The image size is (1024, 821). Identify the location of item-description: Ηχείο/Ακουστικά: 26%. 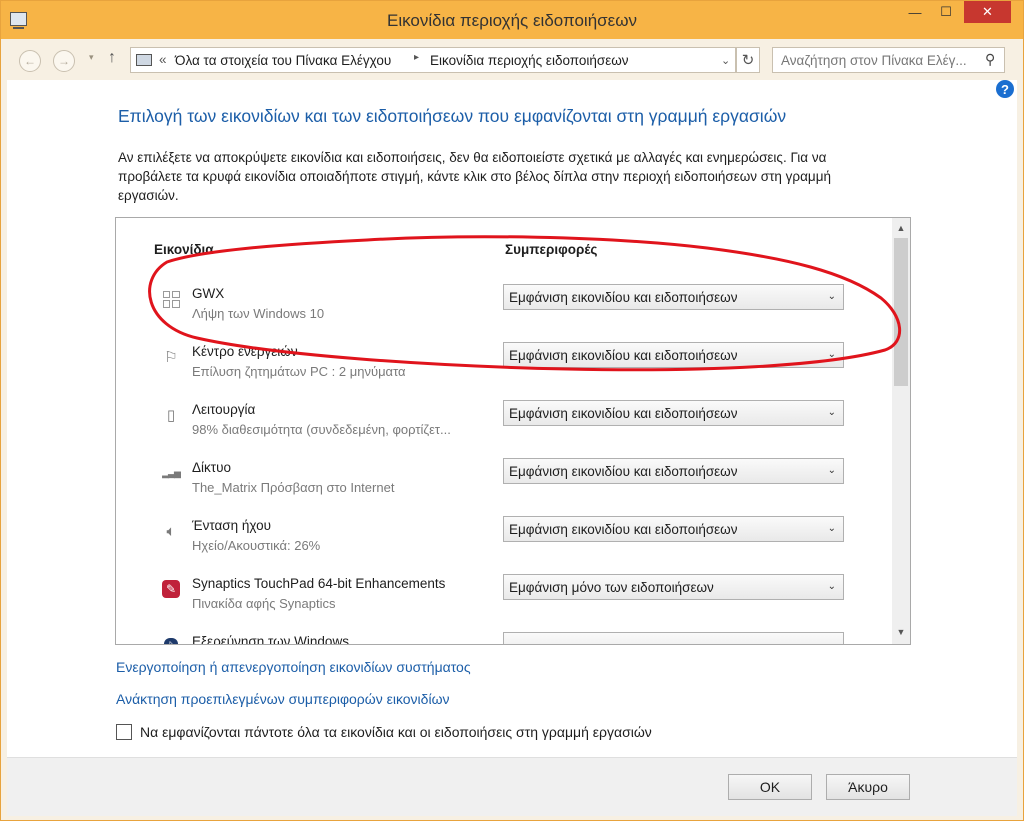
(256, 545).